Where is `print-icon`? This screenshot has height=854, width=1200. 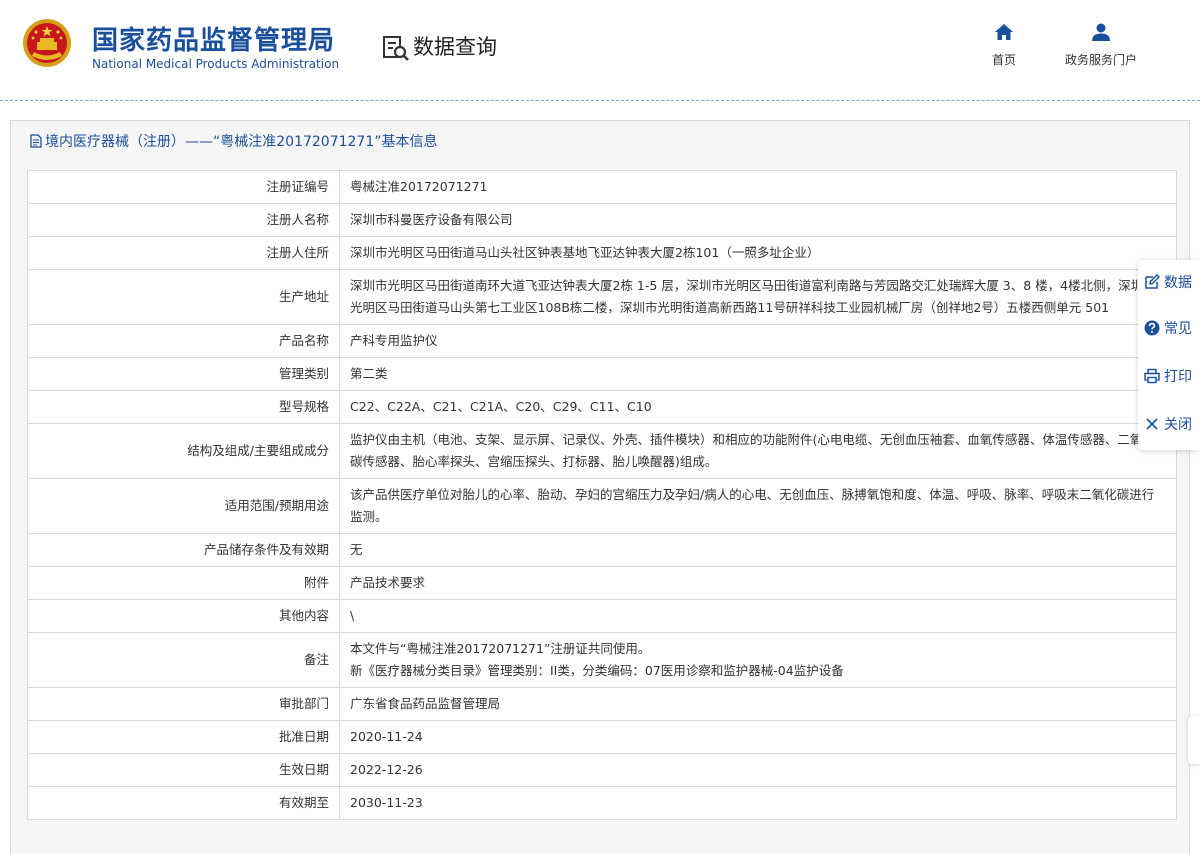
print-icon is located at coordinates (1152, 376).